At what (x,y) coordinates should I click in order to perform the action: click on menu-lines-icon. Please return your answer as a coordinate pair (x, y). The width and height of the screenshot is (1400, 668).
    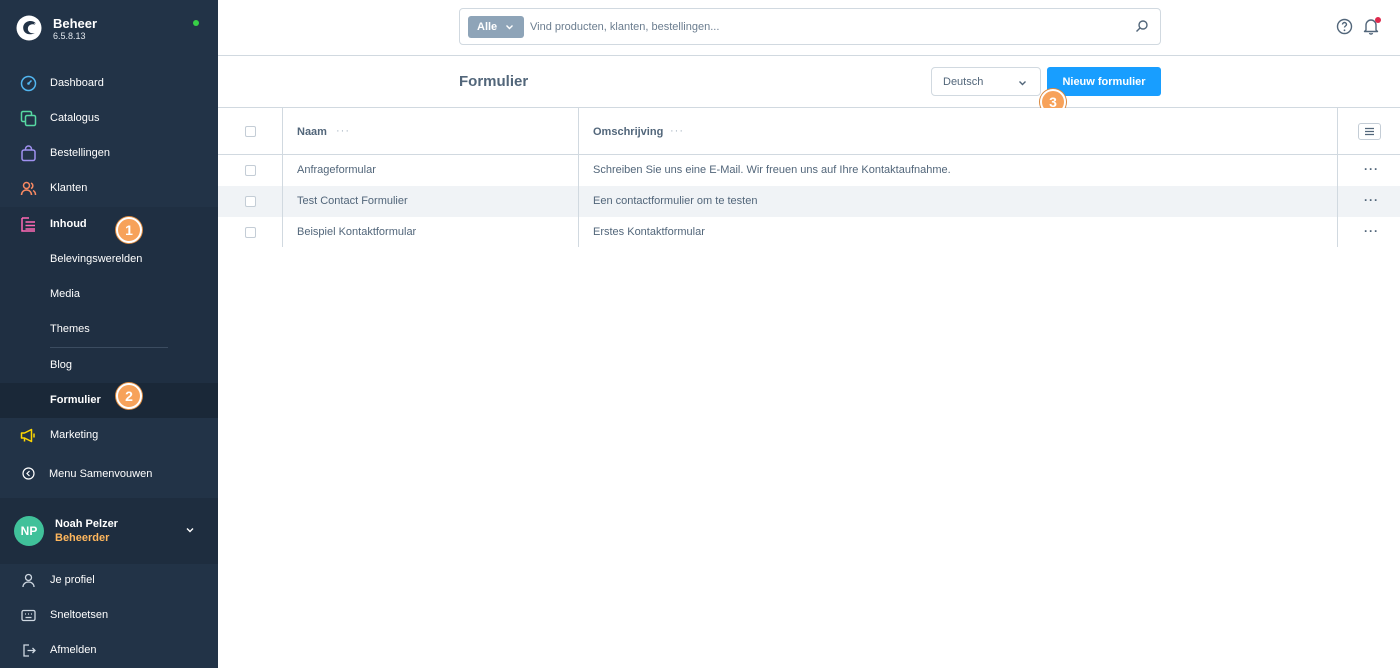
    Looking at the image, I should click on (1369, 131).